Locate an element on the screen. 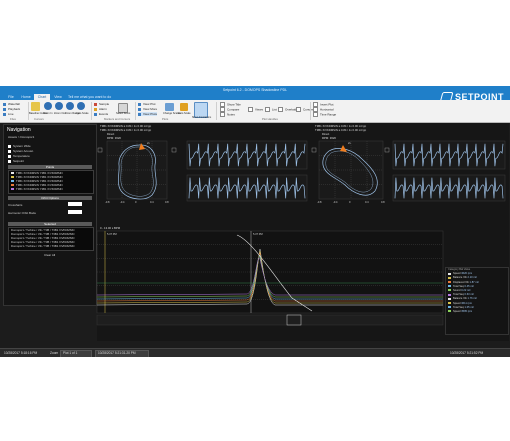 The height and width of the screenshot is (441, 510). legend-value: 1.05 mil is located at coordinates (469, 307).